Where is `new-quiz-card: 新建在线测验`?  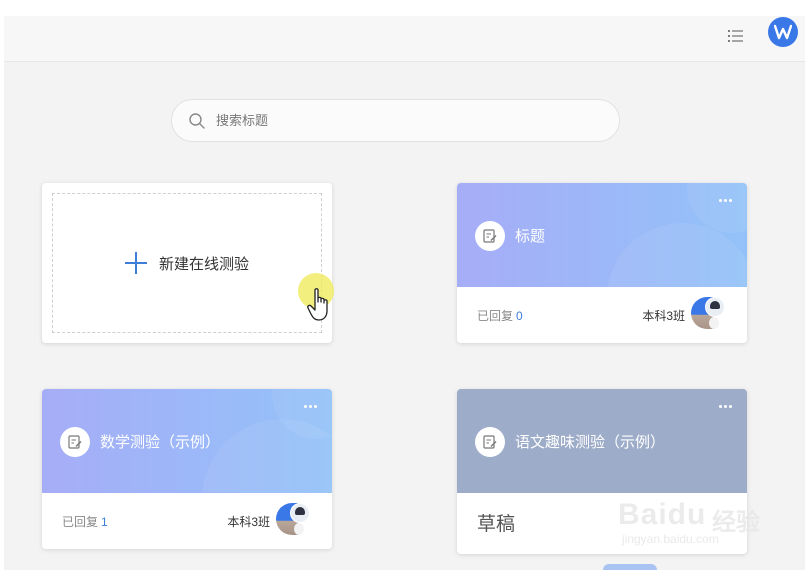 new-quiz-card: 新建在线测验 is located at coordinates (187, 263).